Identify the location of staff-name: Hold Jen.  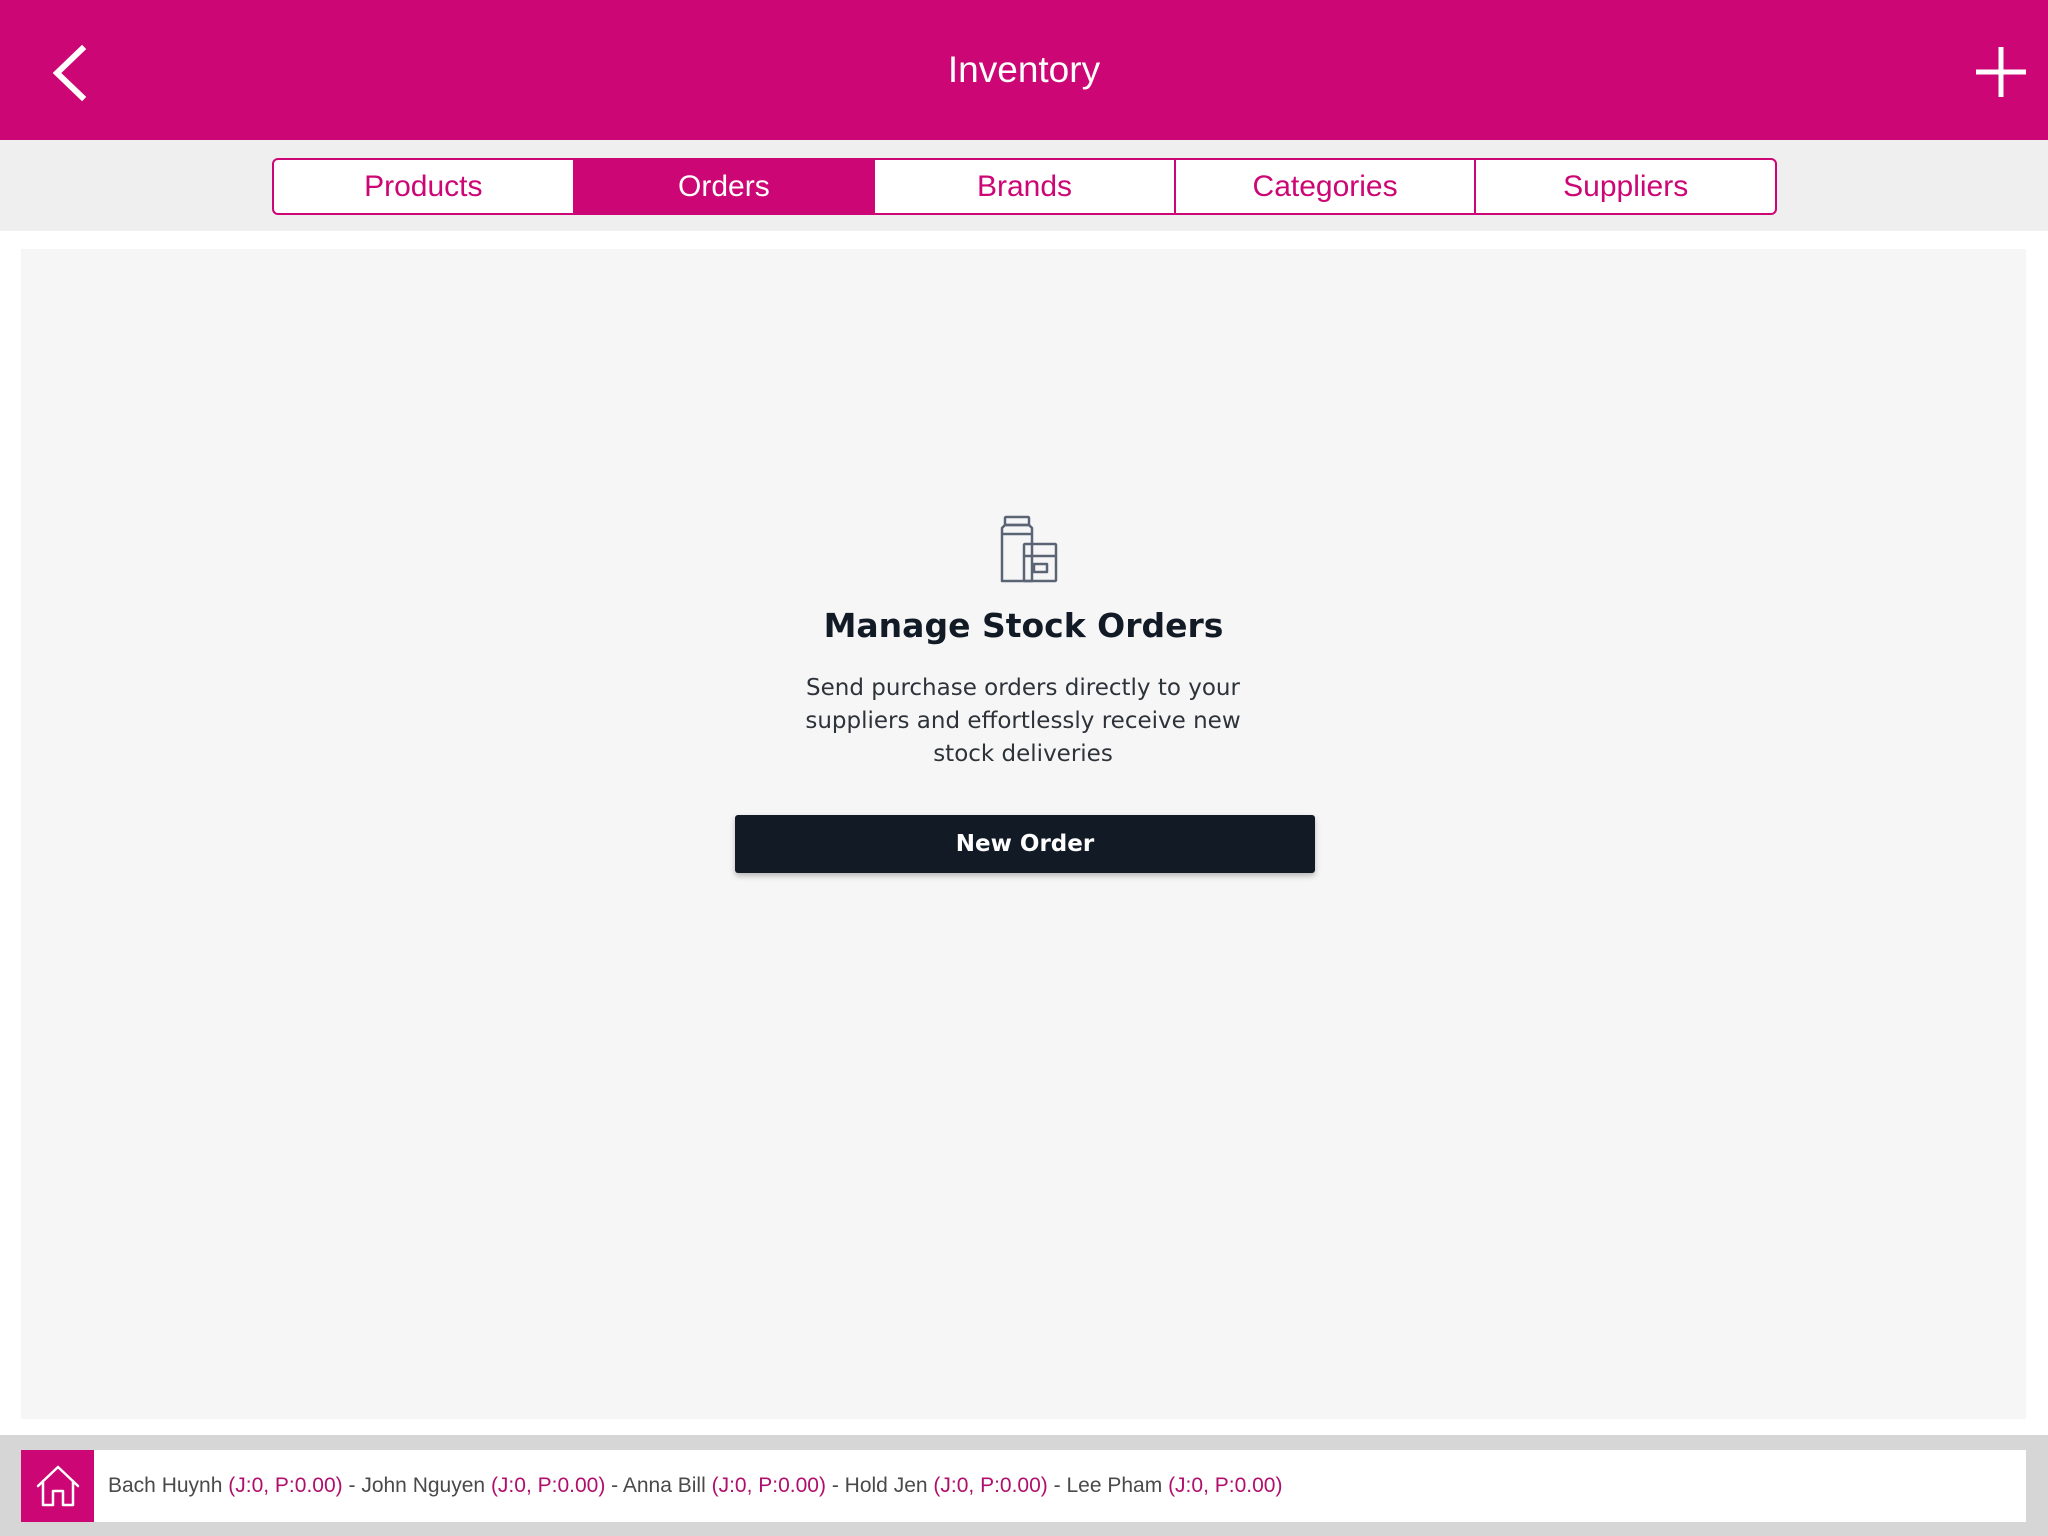
(886, 1485).